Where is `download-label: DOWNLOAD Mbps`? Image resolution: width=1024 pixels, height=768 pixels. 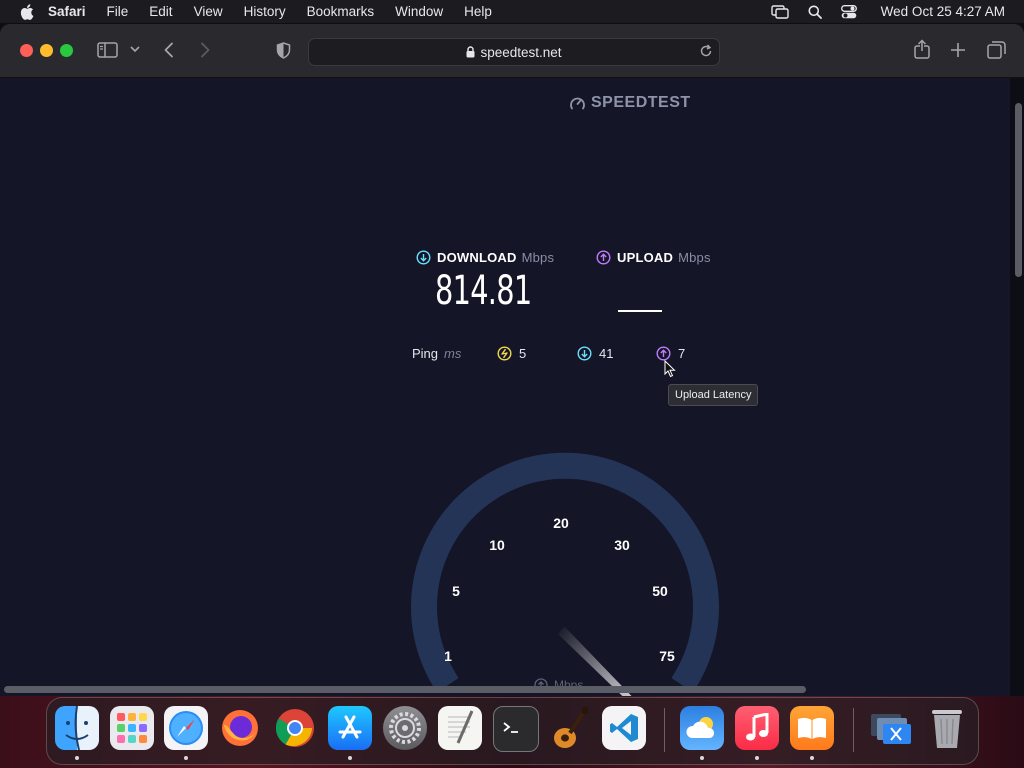 download-label: DOWNLOAD Mbps is located at coordinates (485, 257).